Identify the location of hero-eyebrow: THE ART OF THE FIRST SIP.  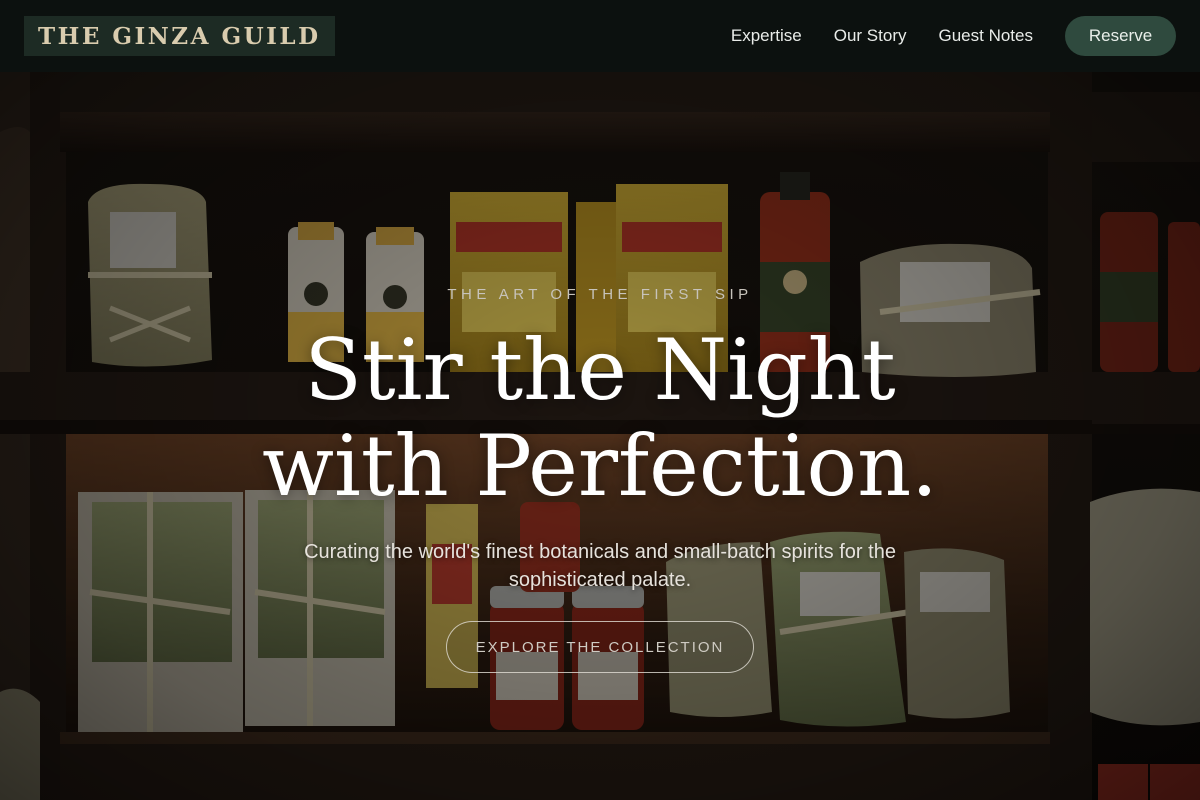
(600, 294).